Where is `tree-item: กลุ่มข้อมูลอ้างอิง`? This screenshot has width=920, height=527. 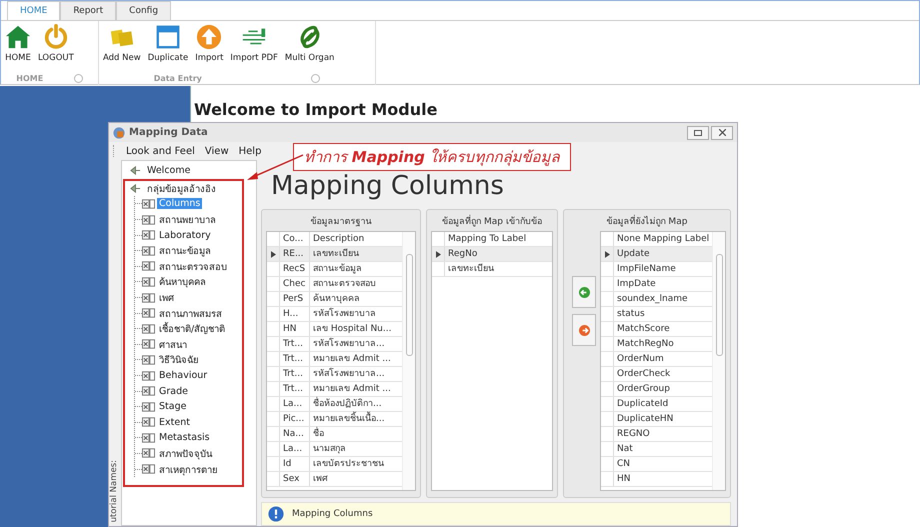
tree-item: กลุ่มข้อมูลอ้างอิง is located at coordinates (181, 188).